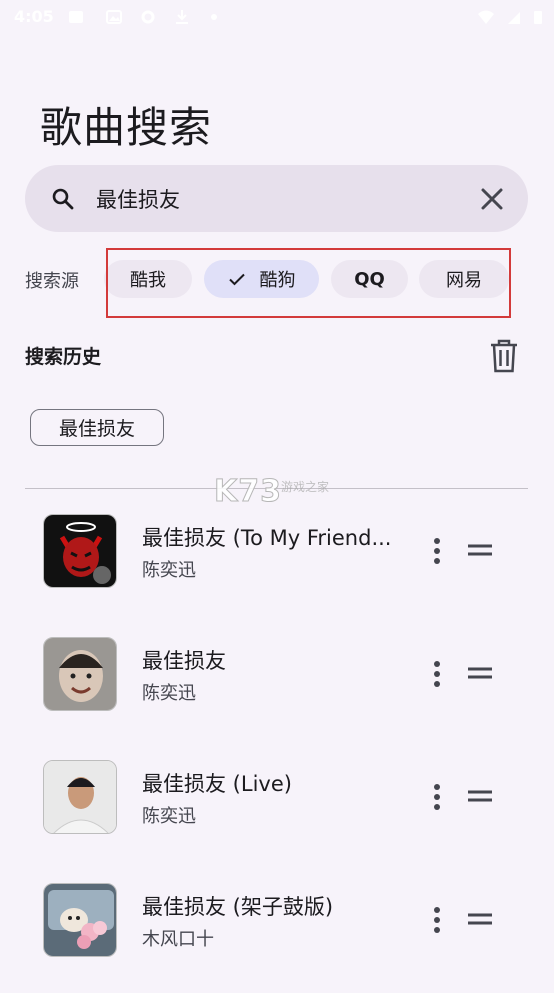 The width and height of the screenshot is (554, 993). I want to click on song-row: 最佳损友 陈奕迅, so click(277, 692).